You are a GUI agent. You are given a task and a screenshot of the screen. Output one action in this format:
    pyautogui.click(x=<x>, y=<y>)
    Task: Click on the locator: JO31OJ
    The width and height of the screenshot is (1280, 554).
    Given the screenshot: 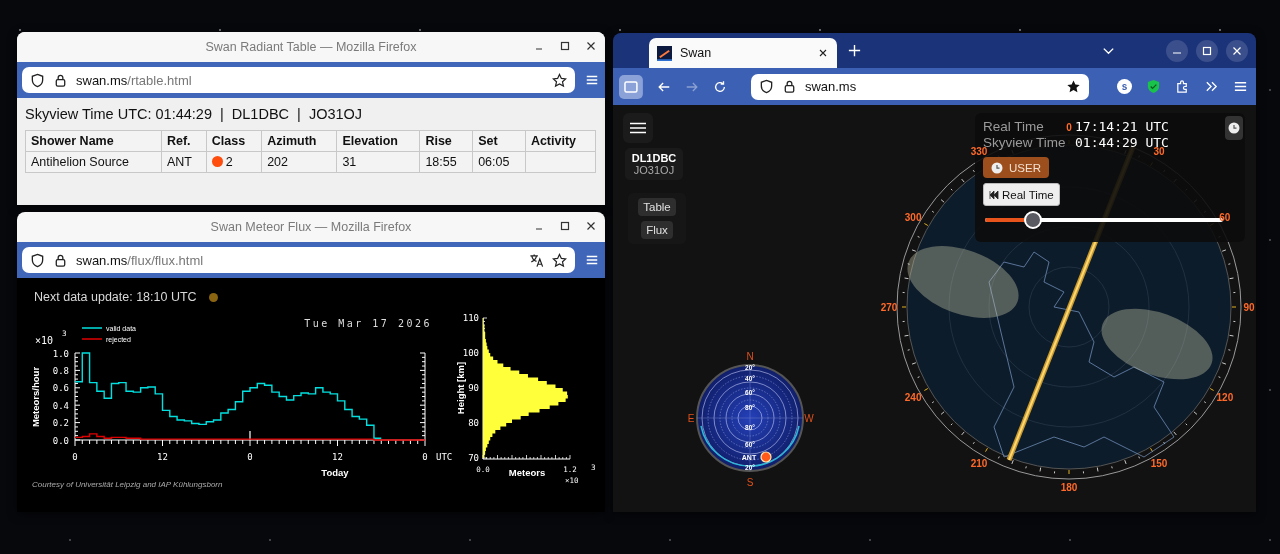 What is the action you would take?
    pyautogui.click(x=654, y=170)
    